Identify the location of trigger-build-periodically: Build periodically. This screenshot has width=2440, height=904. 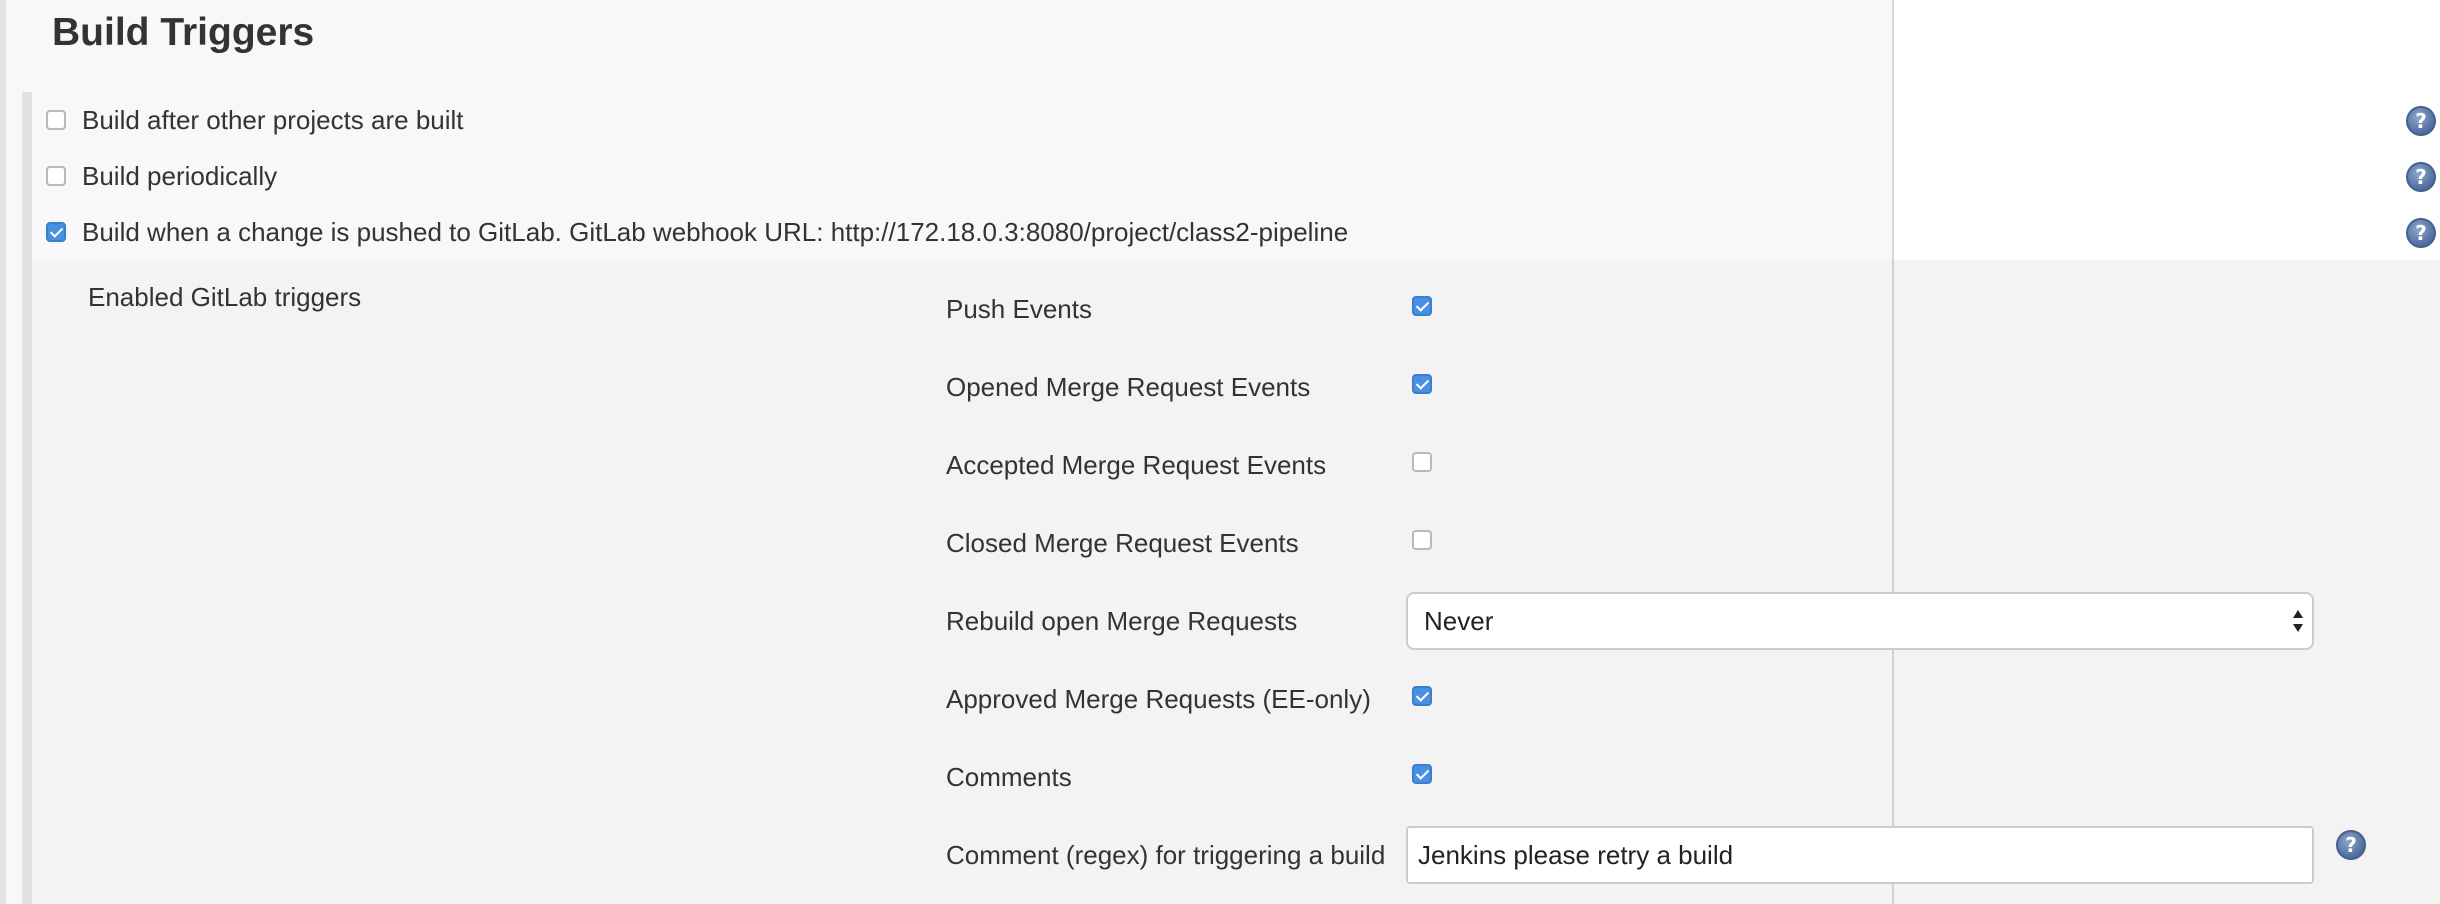
(161, 176).